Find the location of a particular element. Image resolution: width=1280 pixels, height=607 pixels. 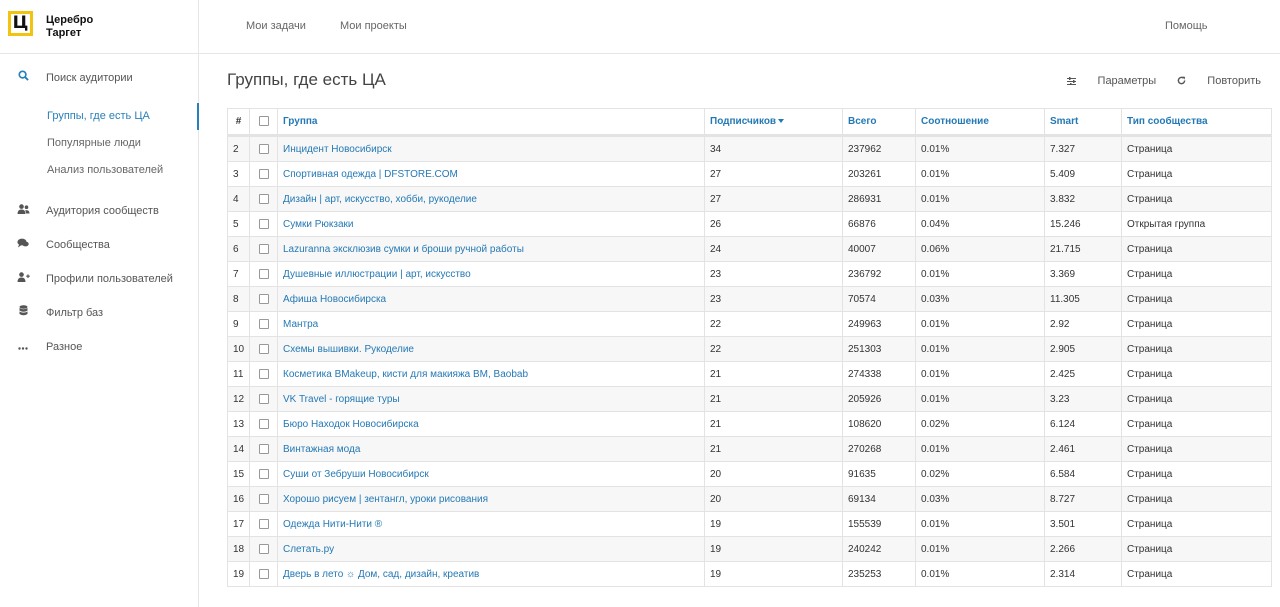

group-link: Бюро Находок Новосибирска is located at coordinates (351, 424).